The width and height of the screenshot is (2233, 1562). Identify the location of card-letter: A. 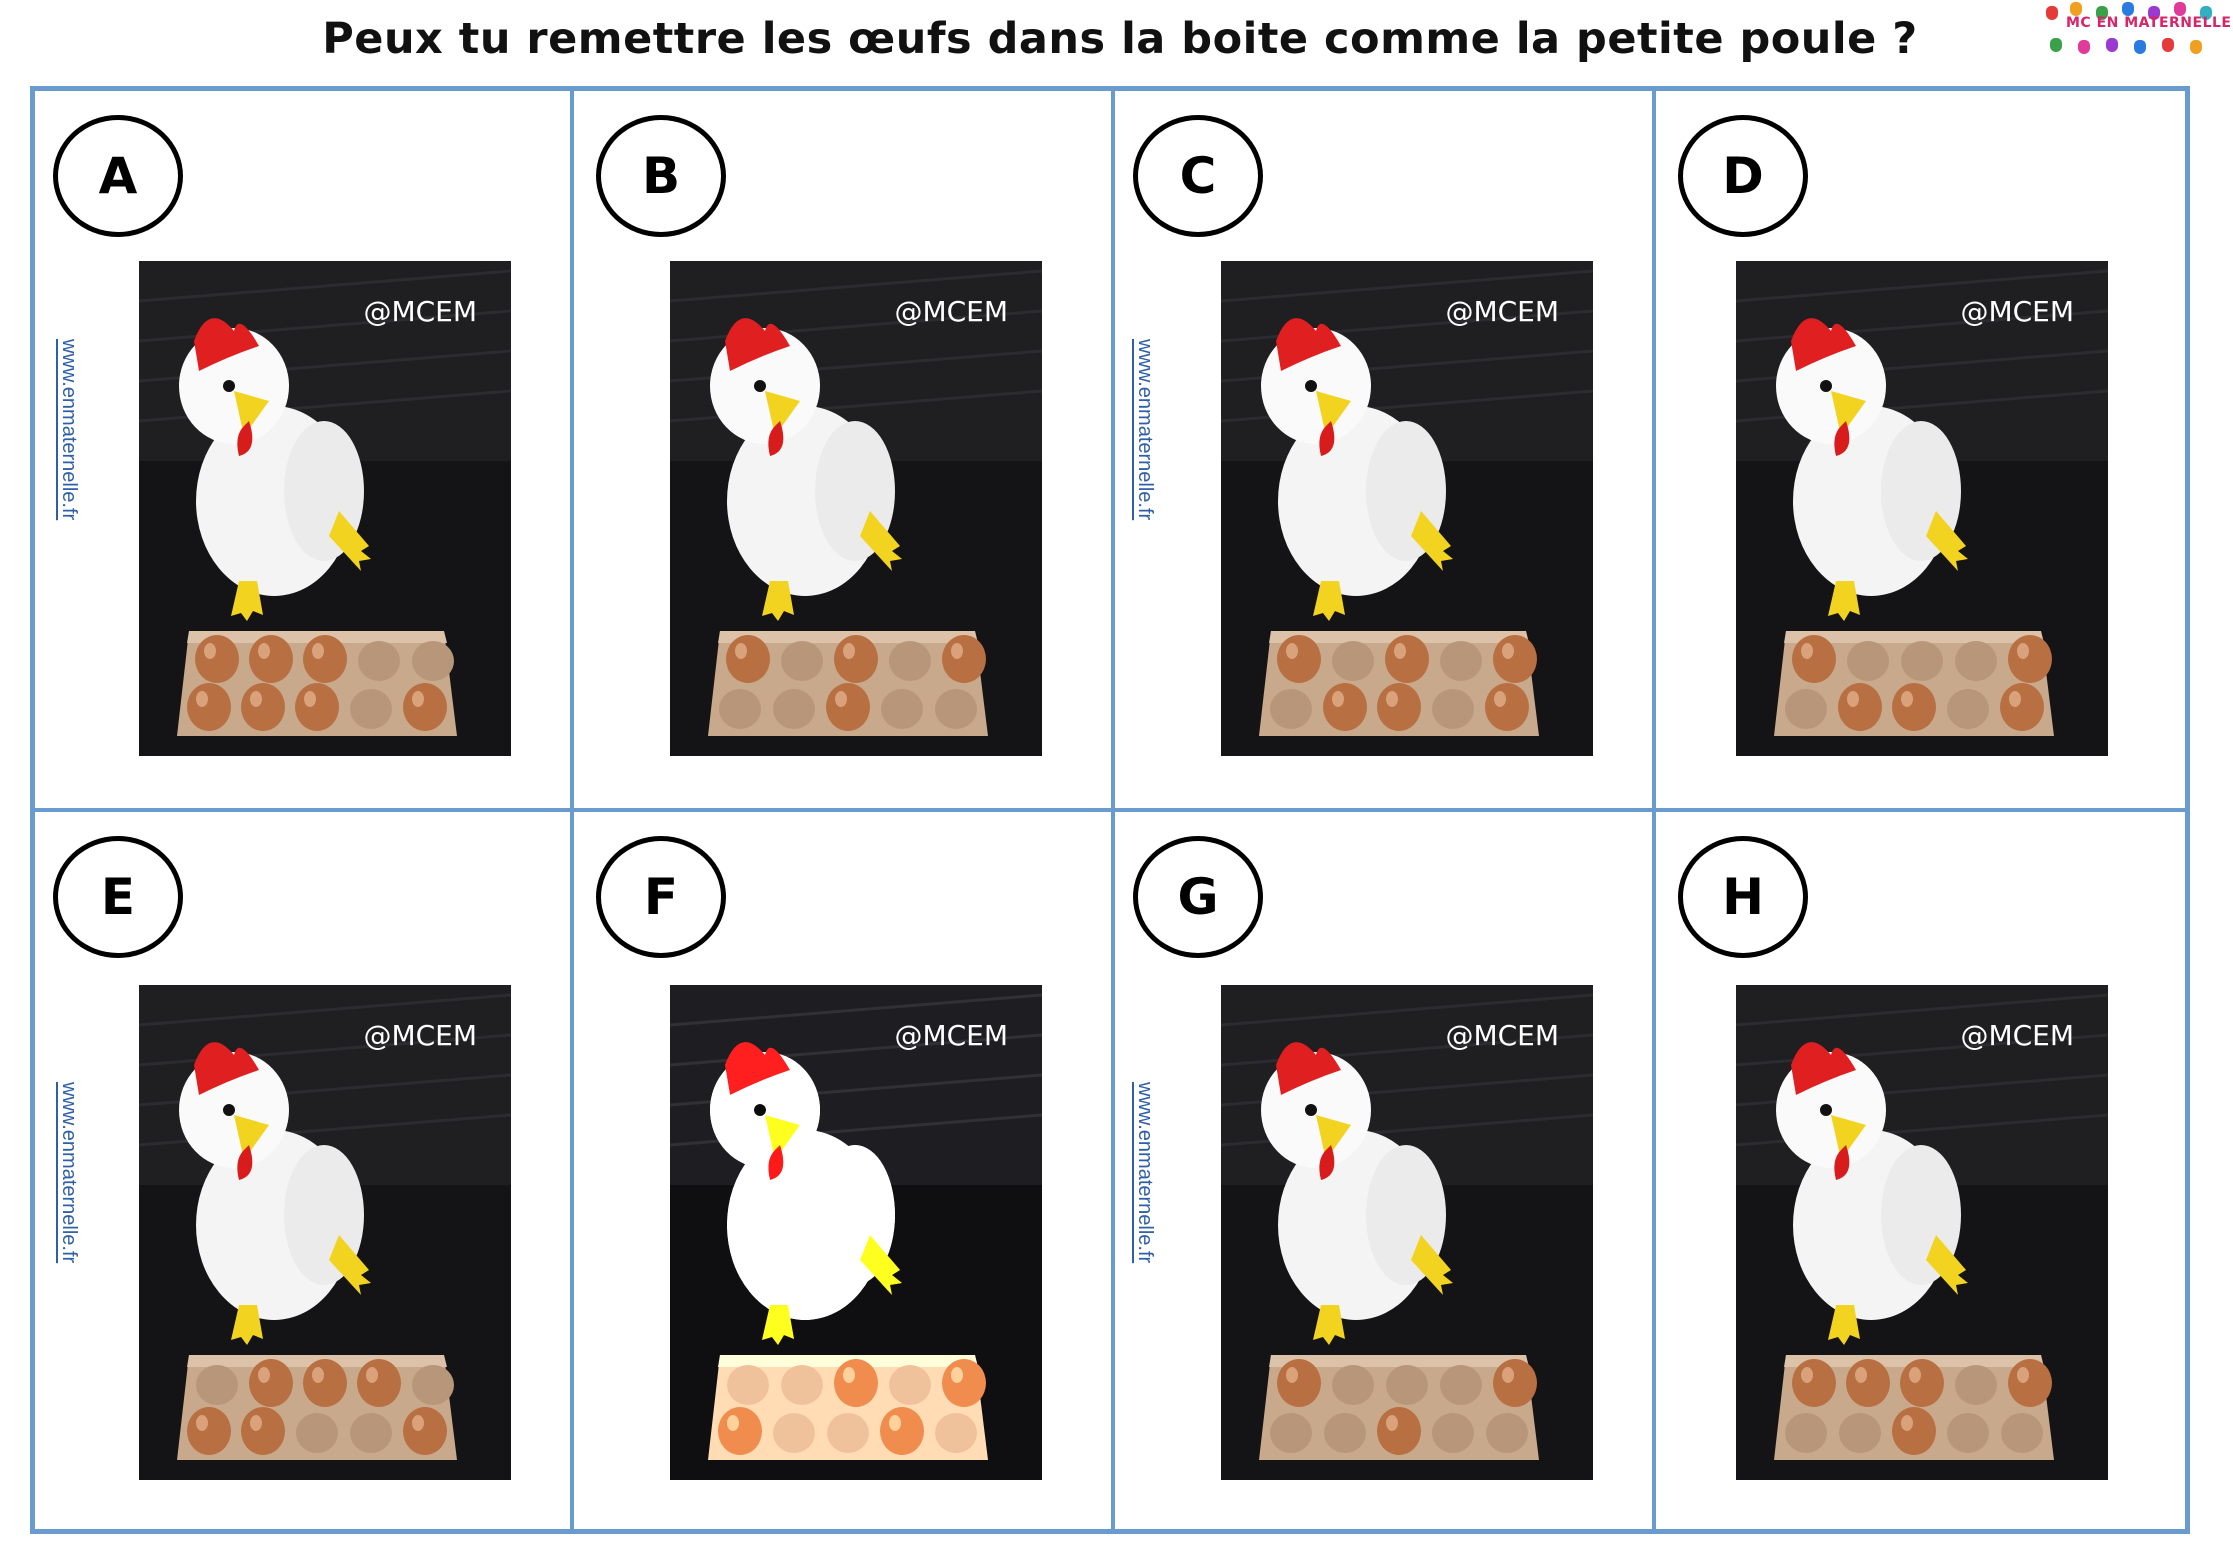
(118, 176).